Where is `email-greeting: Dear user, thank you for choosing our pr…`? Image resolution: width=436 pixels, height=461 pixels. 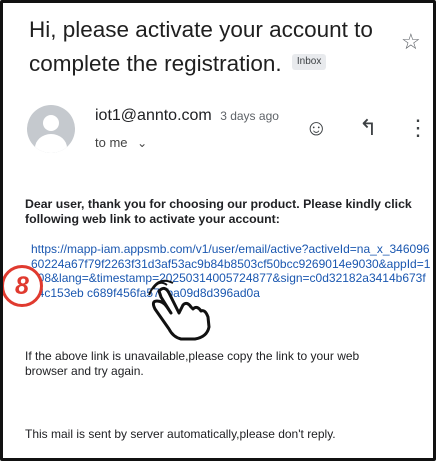
email-greeting: Dear user, thank you for choosing our pr… is located at coordinates (218, 211).